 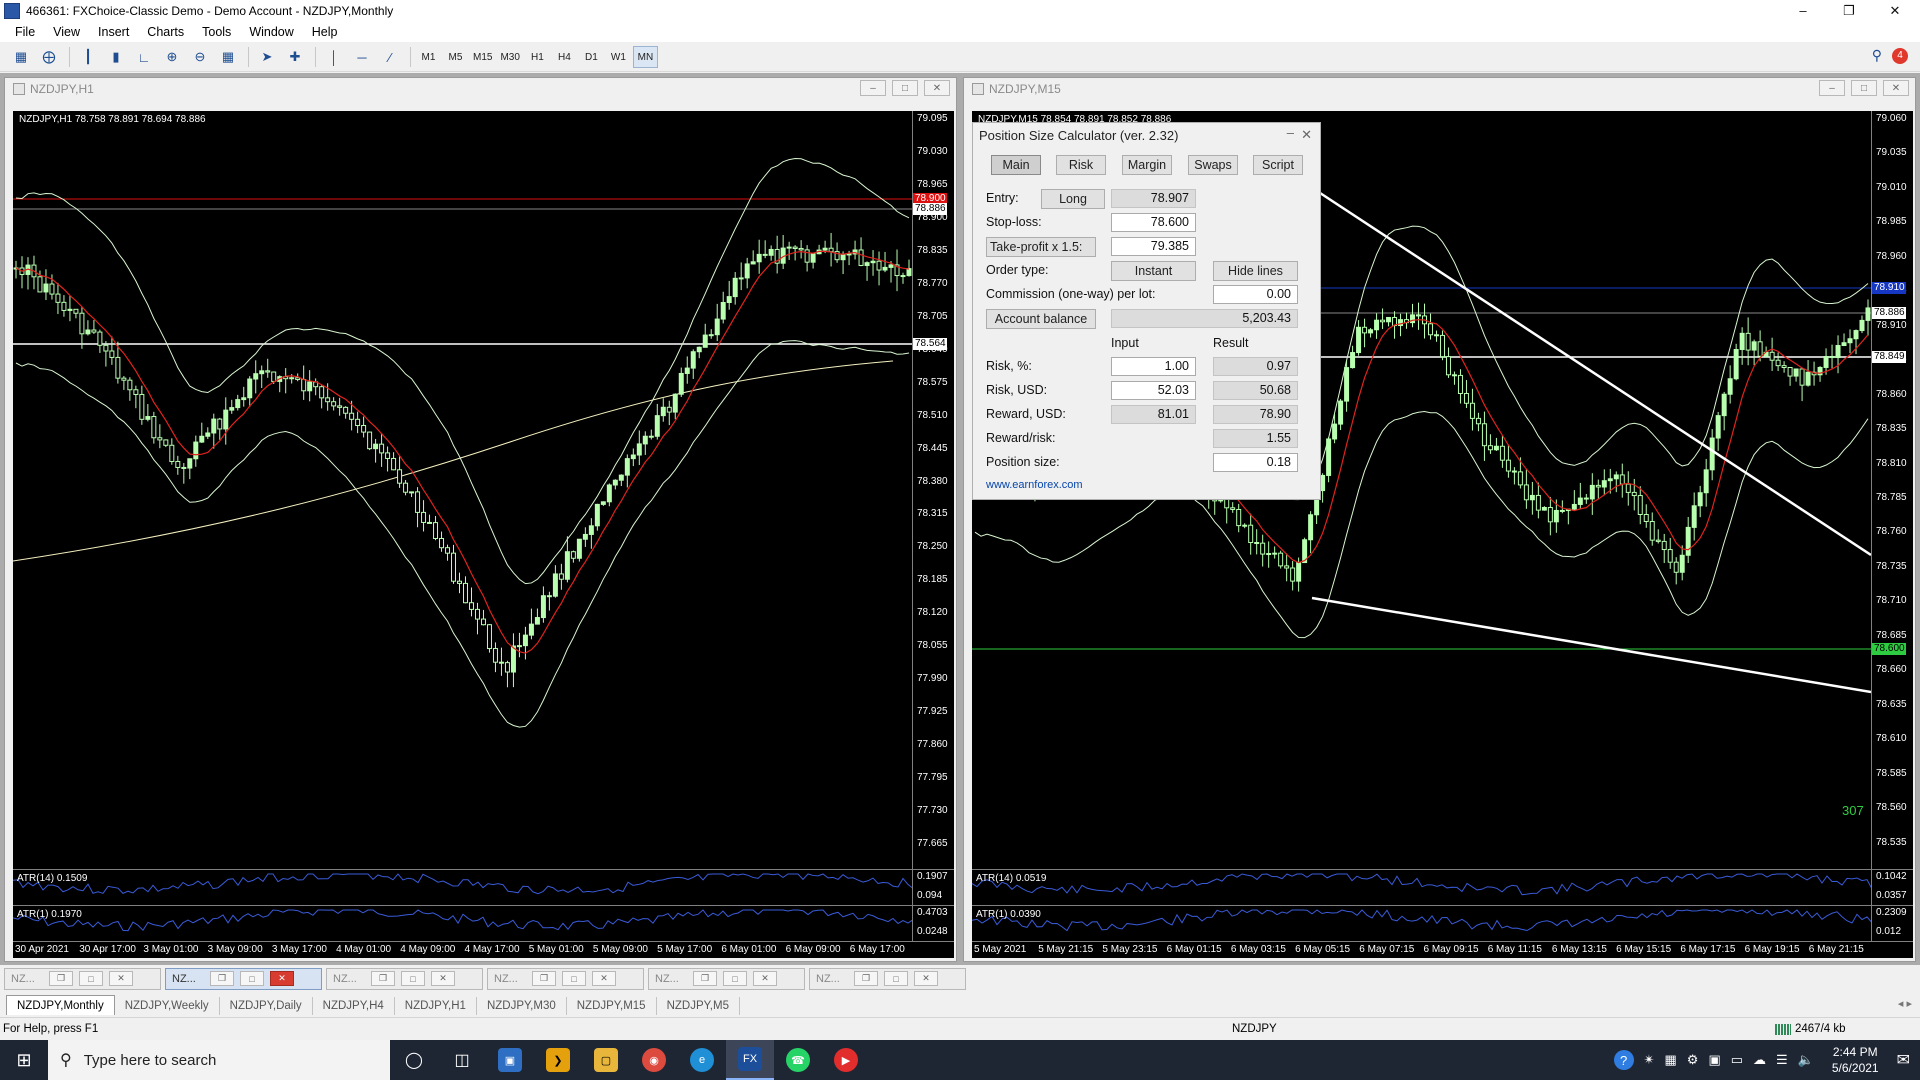 What do you see at coordinates (1900, 55) in the screenshot?
I see `alerts-badge: 4` at bounding box center [1900, 55].